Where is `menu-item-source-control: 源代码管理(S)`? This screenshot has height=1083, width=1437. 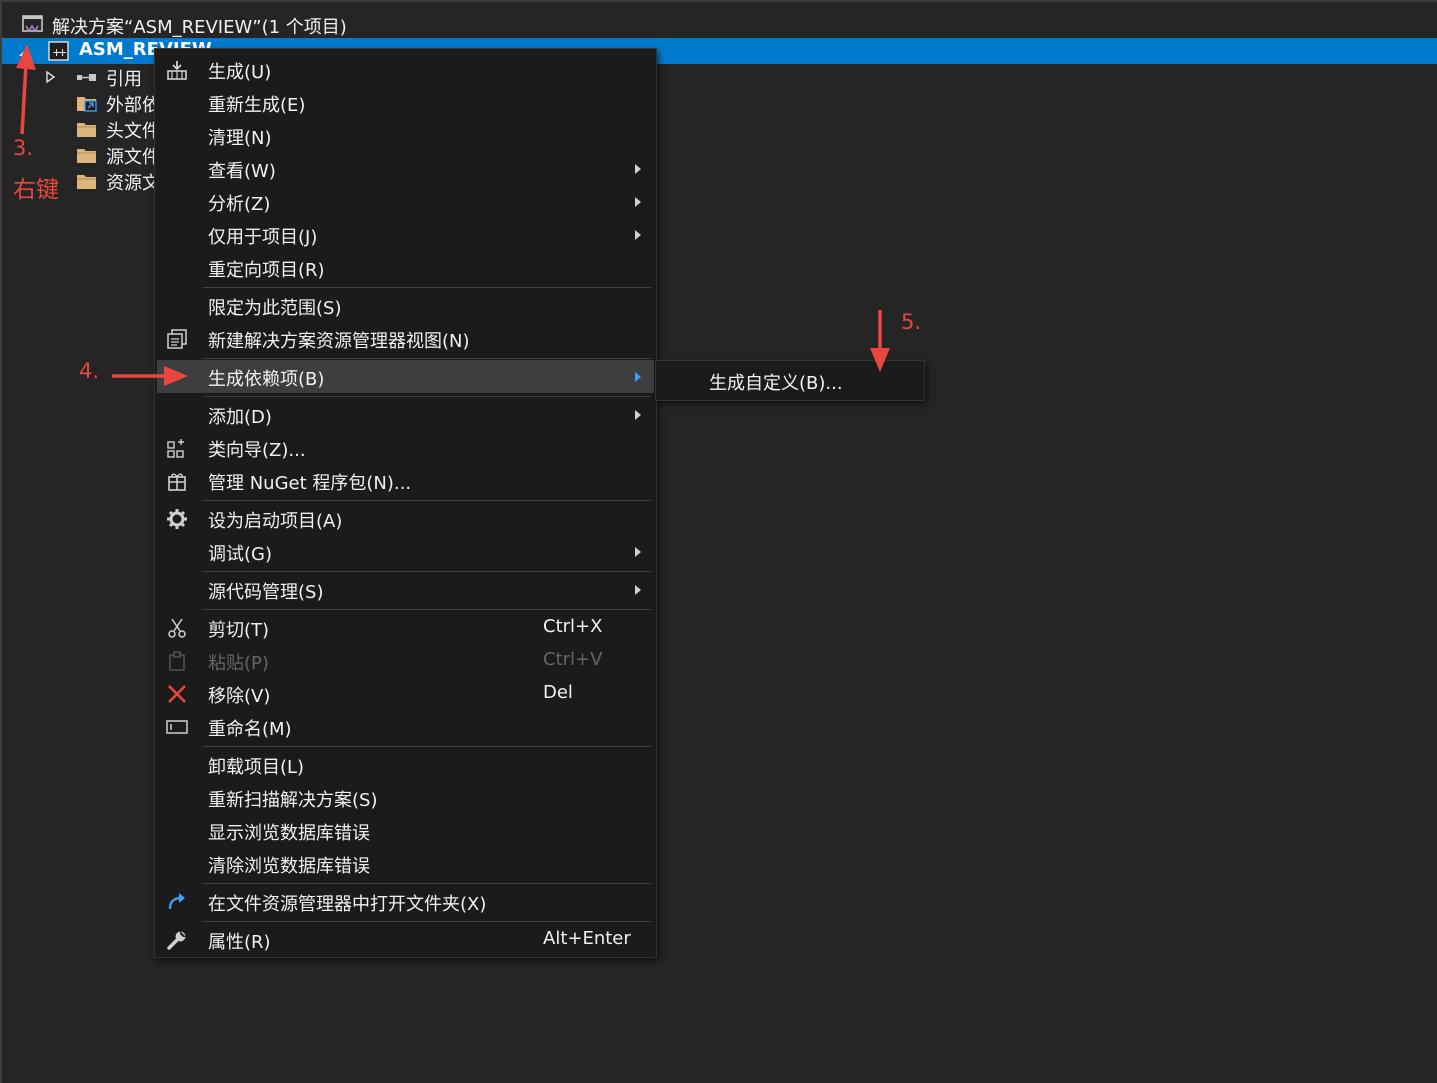
menu-item-source-control: 源代码管理(S) is located at coordinates (405, 589).